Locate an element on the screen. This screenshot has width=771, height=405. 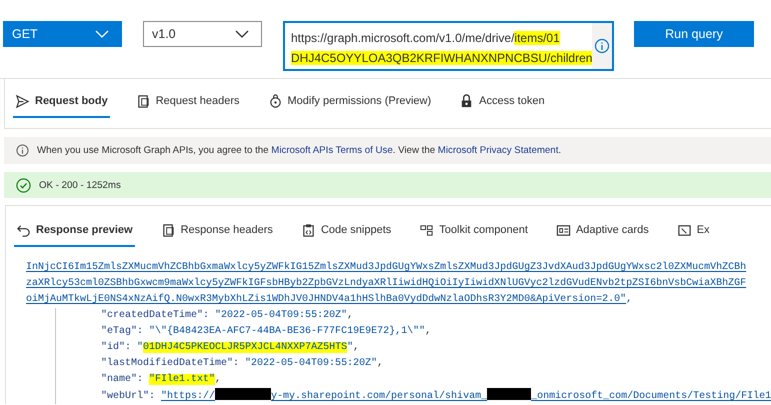
url-link: zaXRlcy53cml0ZSBhbGxwcm9maWxlcy5yZWFkIGFsbHByb2ZpbGVzLndyaXRlIiwidHQiOiIyIiwidXNlUGVyc2lzdGVudENvb2tpZSI6bnVsbCwiaXBhZGF is located at coordinates (386, 283).